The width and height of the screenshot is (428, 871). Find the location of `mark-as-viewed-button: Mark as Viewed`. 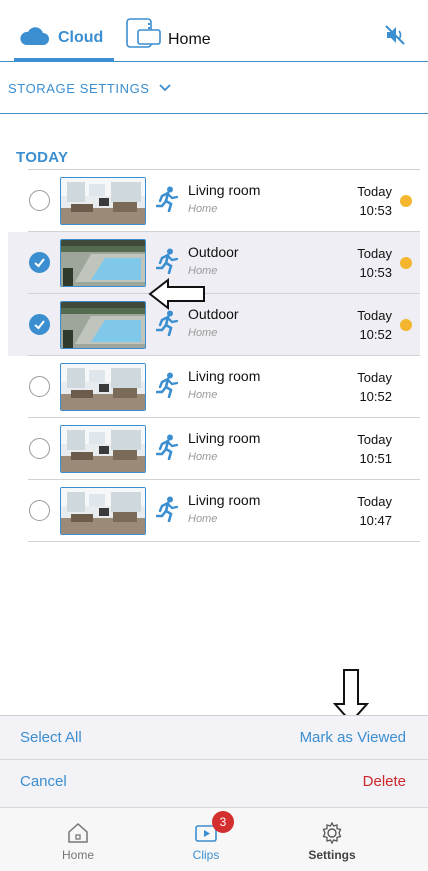

mark-as-viewed-button: Mark as Viewed is located at coordinates (353, 737).